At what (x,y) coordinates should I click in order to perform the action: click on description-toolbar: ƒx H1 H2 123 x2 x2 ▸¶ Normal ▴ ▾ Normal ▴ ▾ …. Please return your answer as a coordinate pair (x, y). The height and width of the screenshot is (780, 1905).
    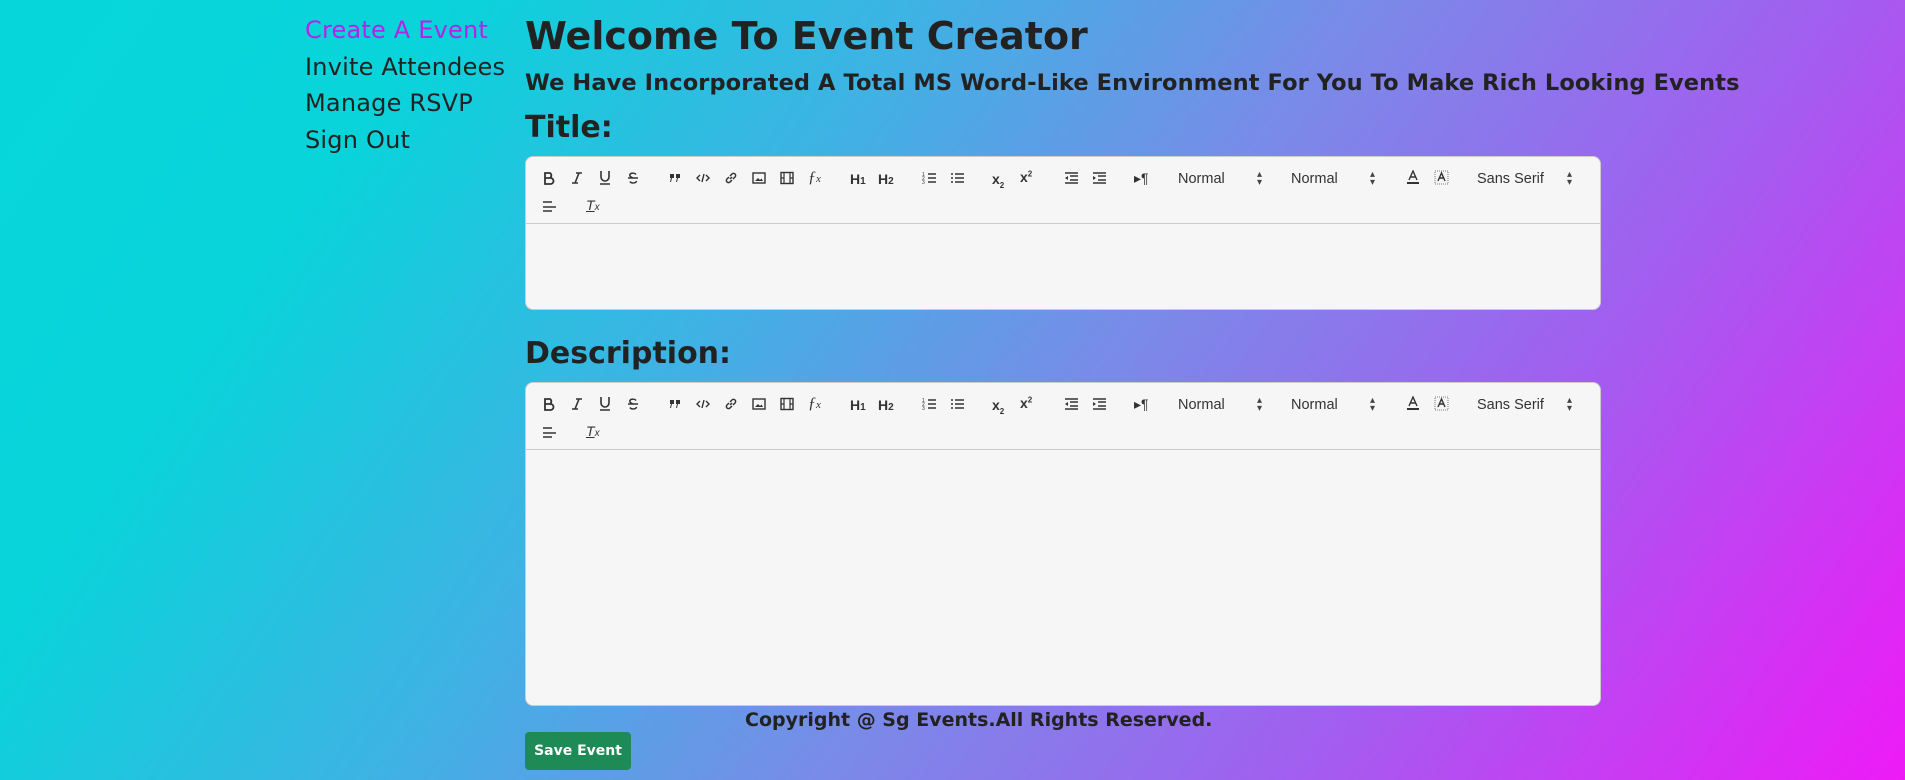
    Looking at the image, I should click on (1063, 416).